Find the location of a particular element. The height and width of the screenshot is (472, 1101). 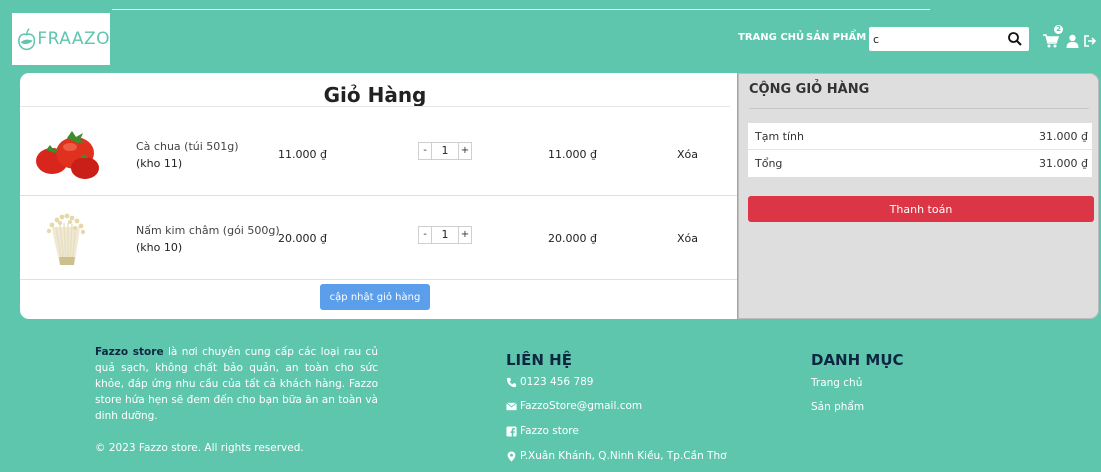

phone-text: 0123 456 789 is located at coordinates (557, 382).